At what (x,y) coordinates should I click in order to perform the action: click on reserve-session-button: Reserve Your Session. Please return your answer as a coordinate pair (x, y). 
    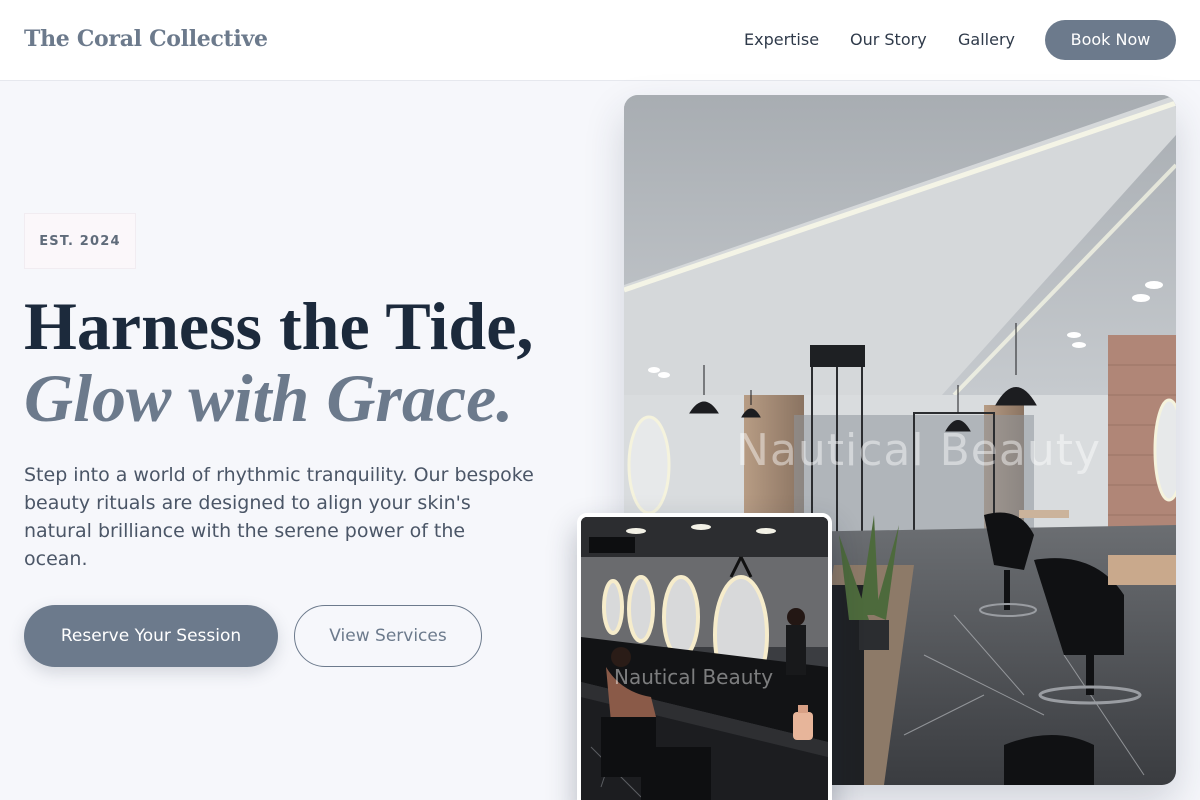
    Looking at the image, I should click on (151, 636).